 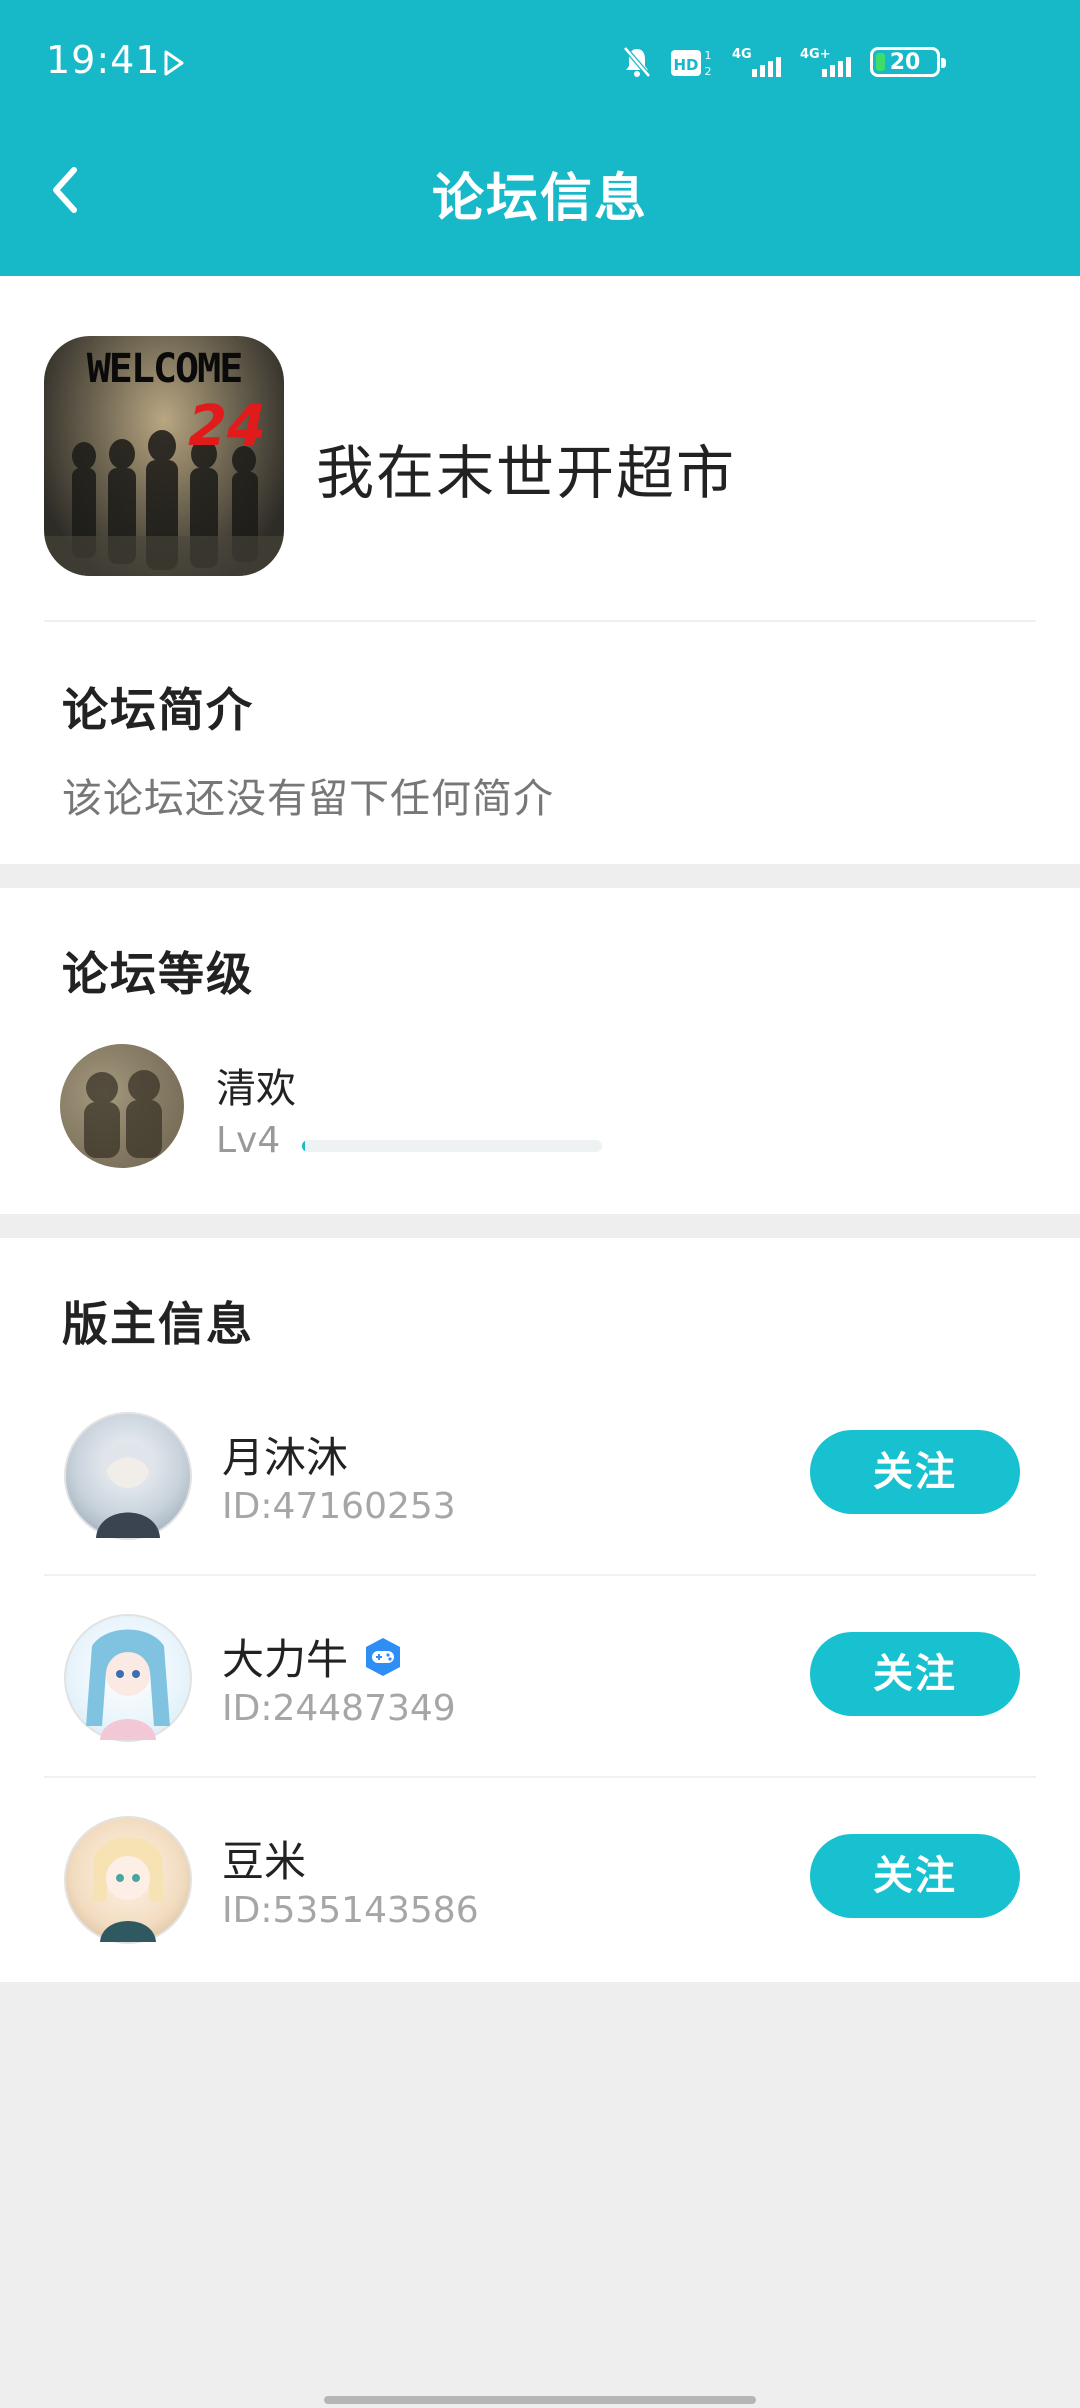 What do you see at coordinates (339, 1506) in the screenshot?
I see `moderator-id: ID:47160253` at bounding box center [339, 1506].